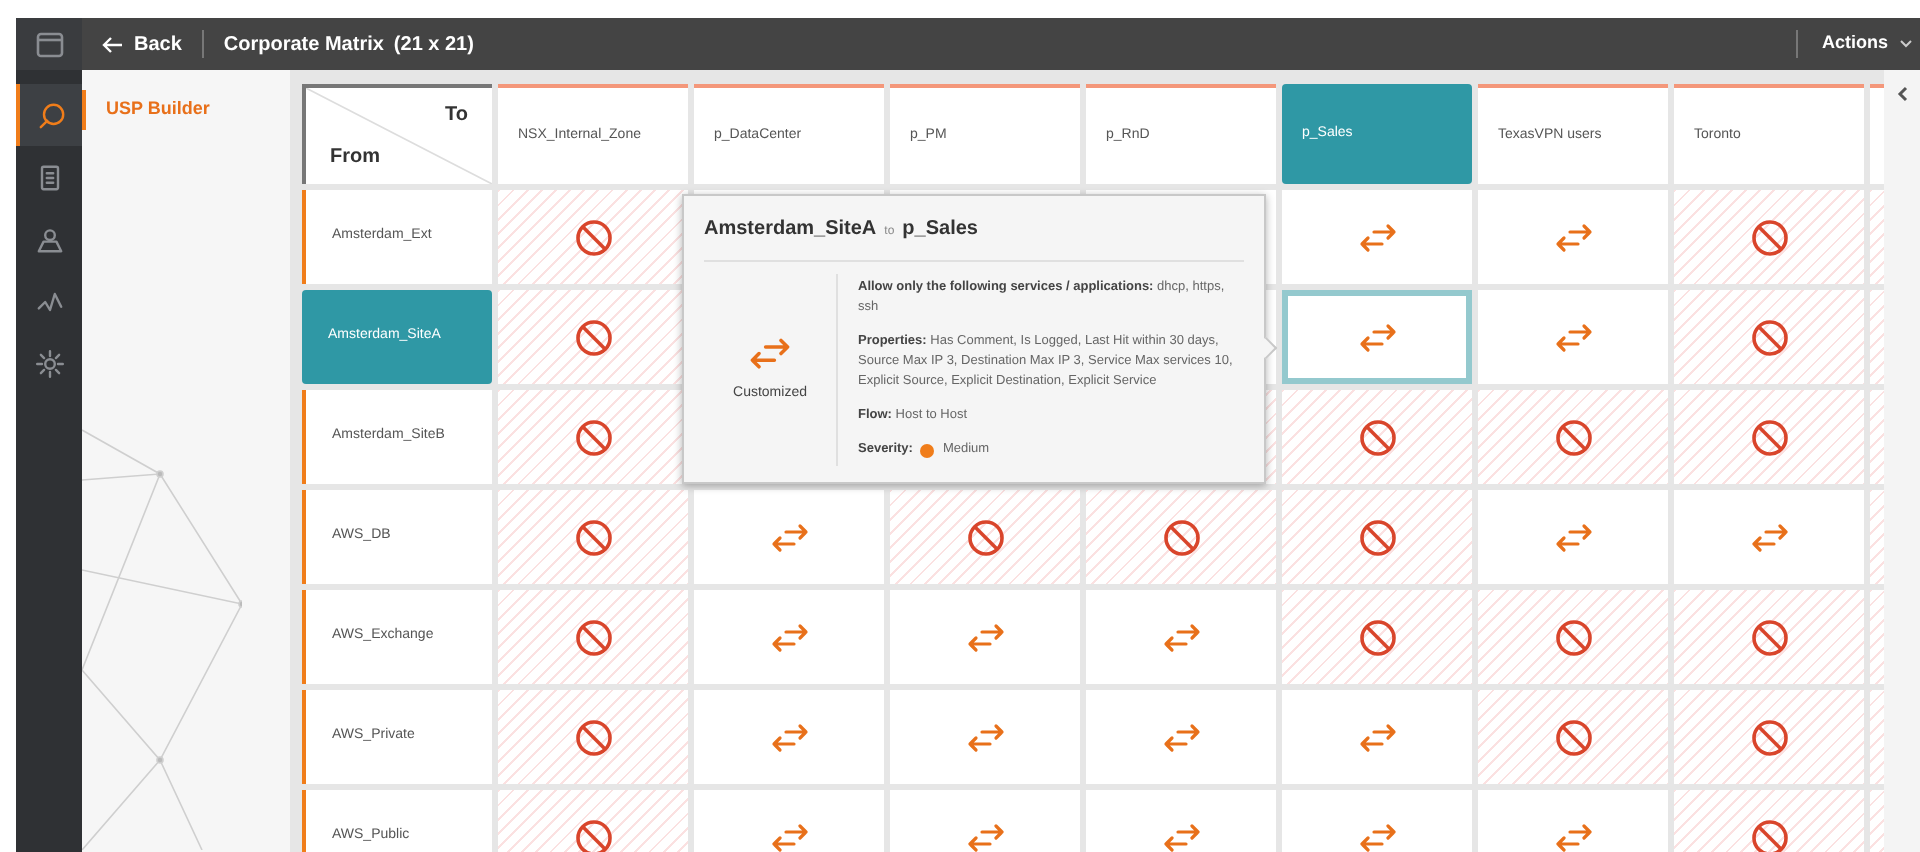 The height and width of the screenshot is (852, 1920). What do you see at coordinates (355, 158) in the screenshot?
I see `from-label: From` at bounding box center [355, 158].